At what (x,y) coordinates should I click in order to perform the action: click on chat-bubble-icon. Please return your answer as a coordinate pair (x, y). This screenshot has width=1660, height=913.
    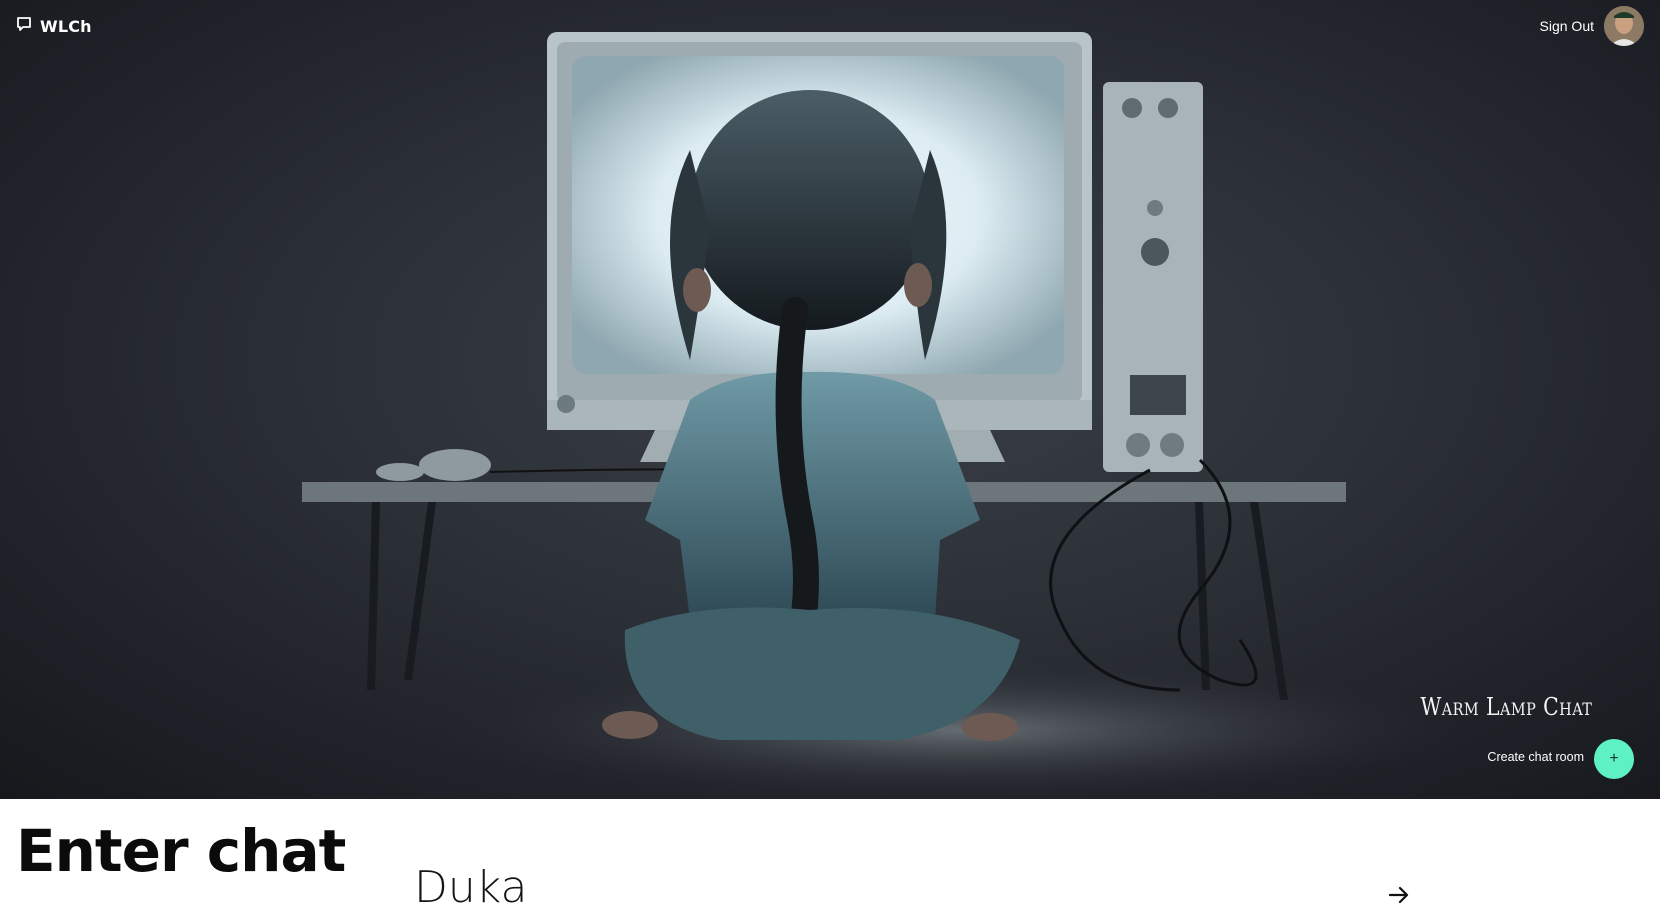
    Looking at the image, I should click on (24, 26).